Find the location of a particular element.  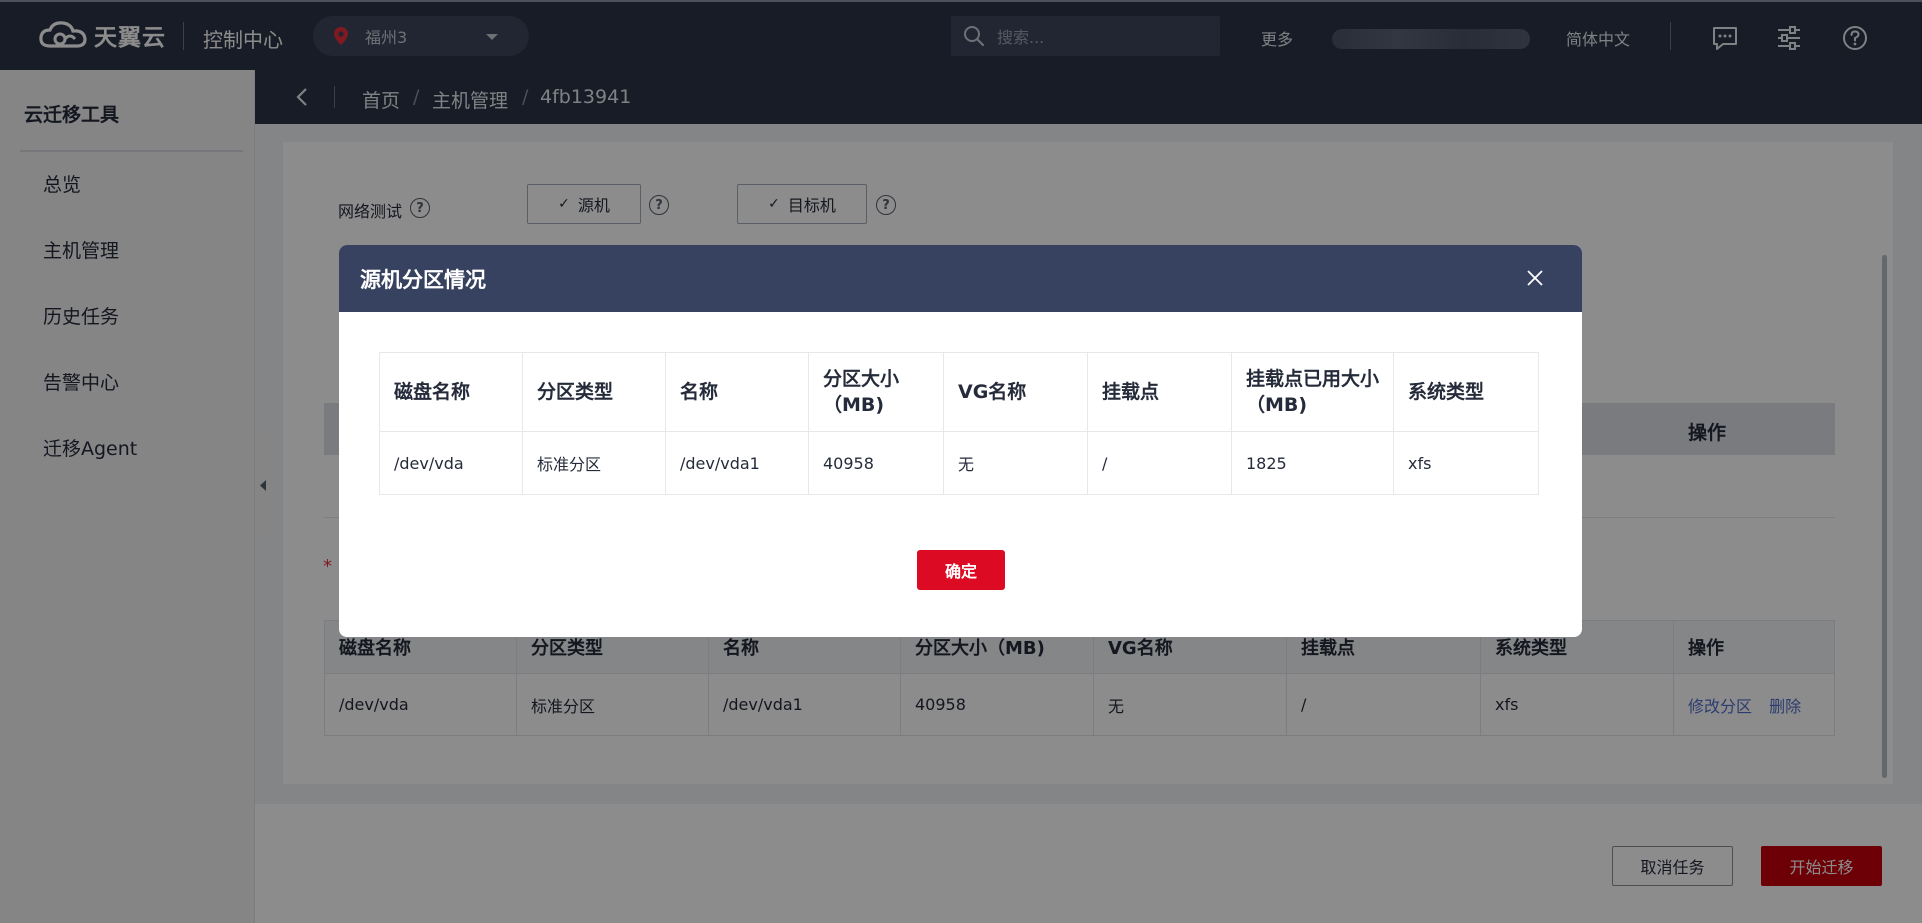

cell-mount-point: / is located at coordinates (1159, 463).